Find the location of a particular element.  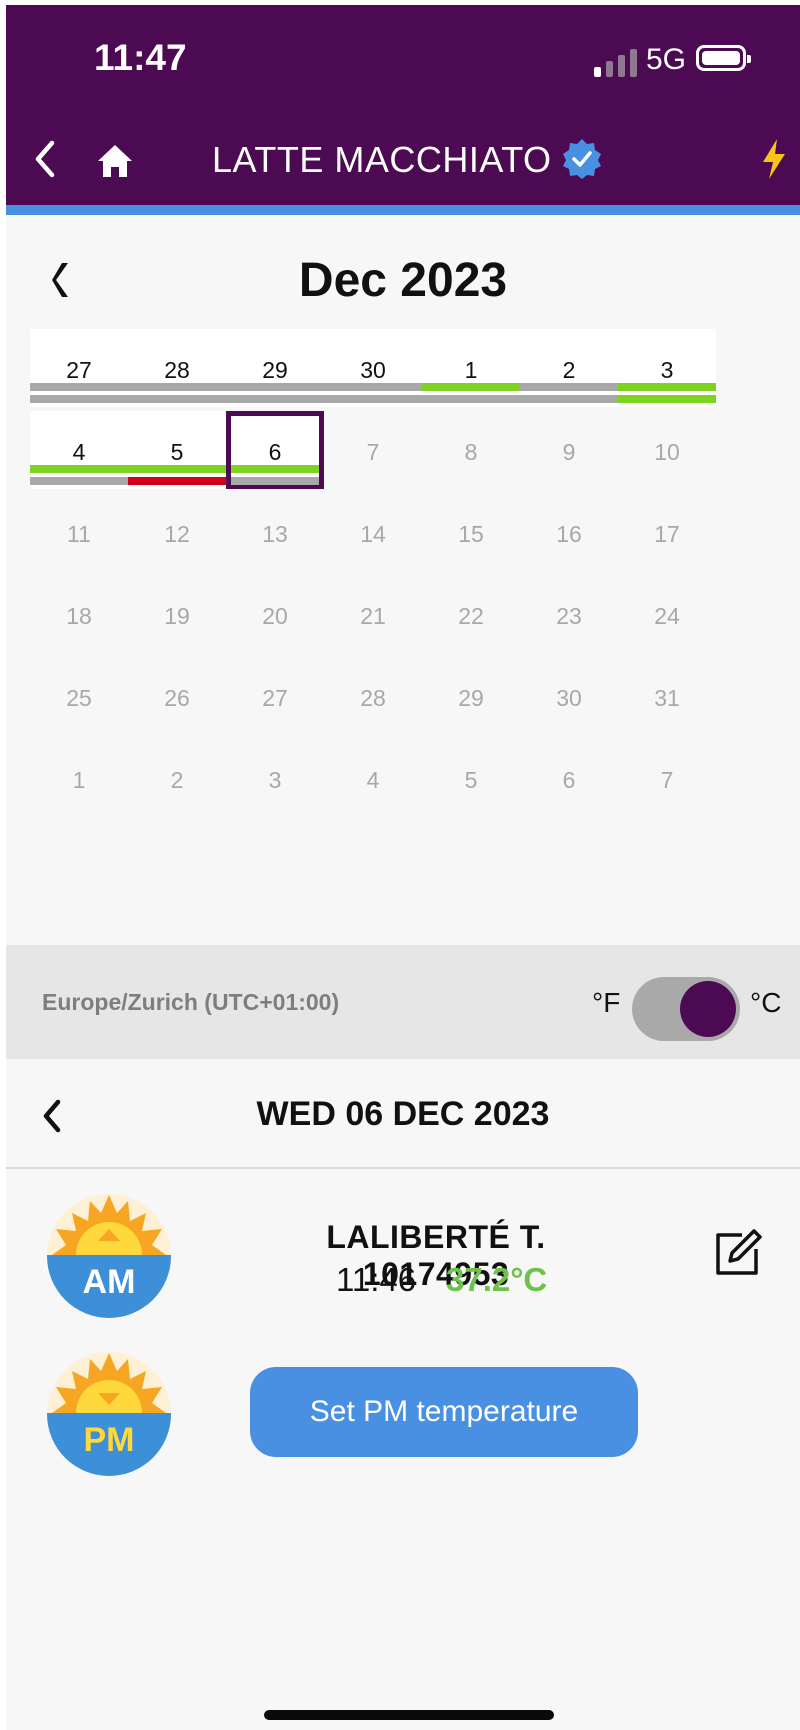

day-number: 2 is located at coordinates (177, 780).